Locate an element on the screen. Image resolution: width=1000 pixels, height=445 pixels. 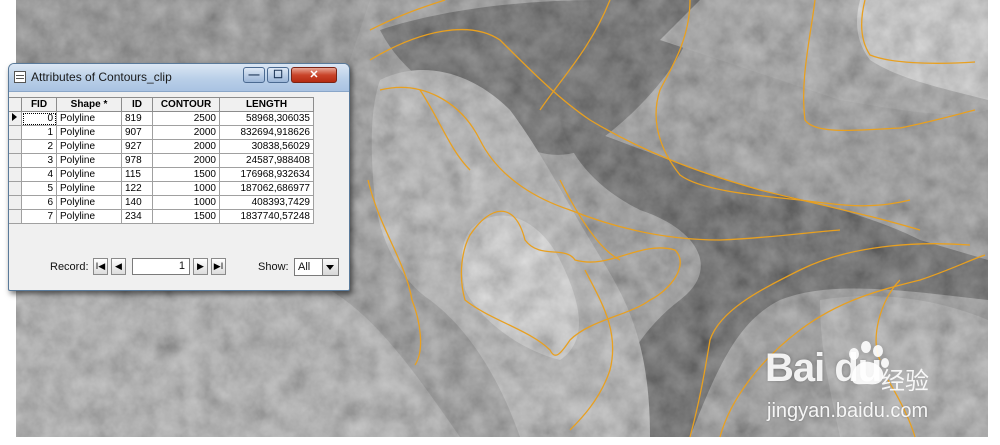
cell-fid: 3 is located at coordinates (39, 160).